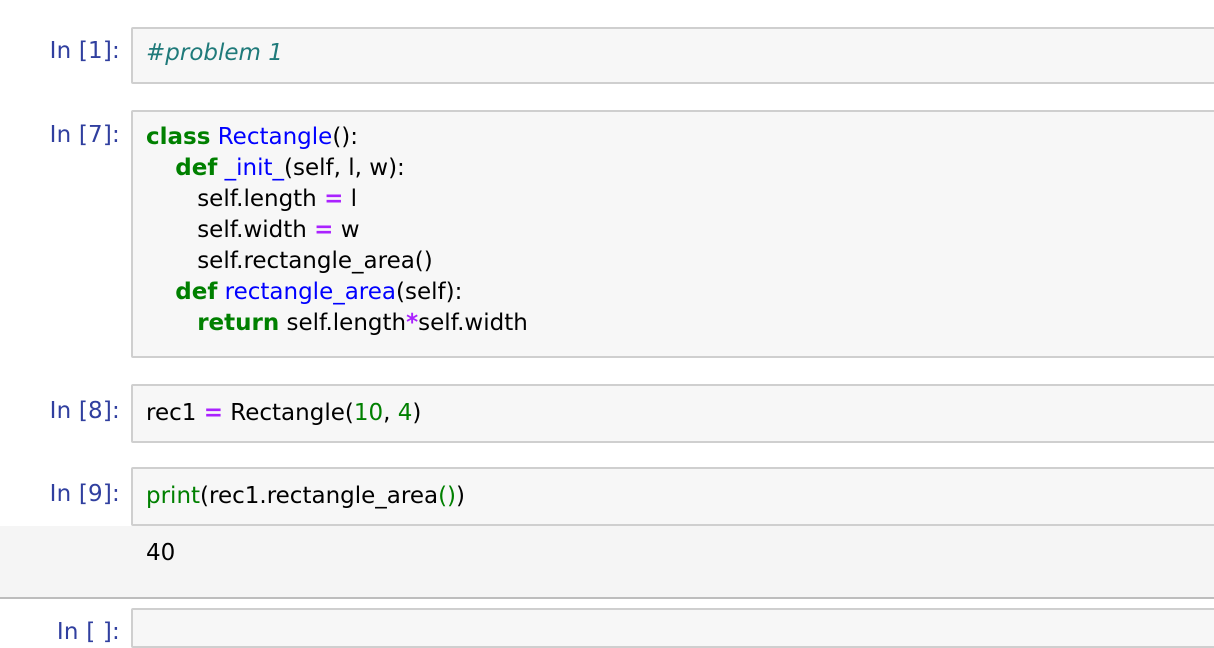 This screenshot has height=648, width=1214. Describe the element at coordinates (344, 168) in the screenshot. I see `code-text: (self, l, w):` at that location.